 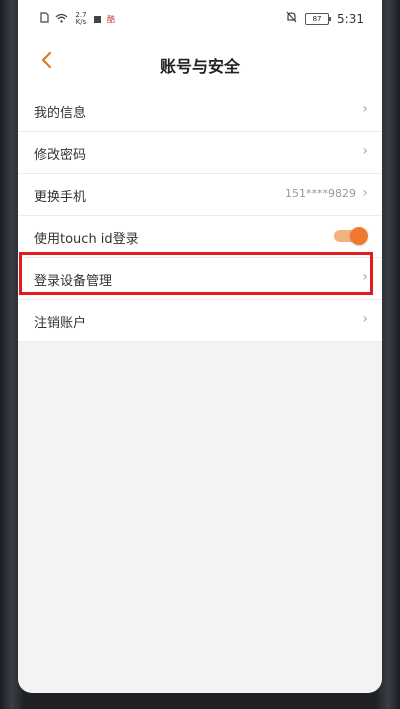 I want to click on menu-item-delete-account: 注销账户 ›, so click(x=200, y=321).